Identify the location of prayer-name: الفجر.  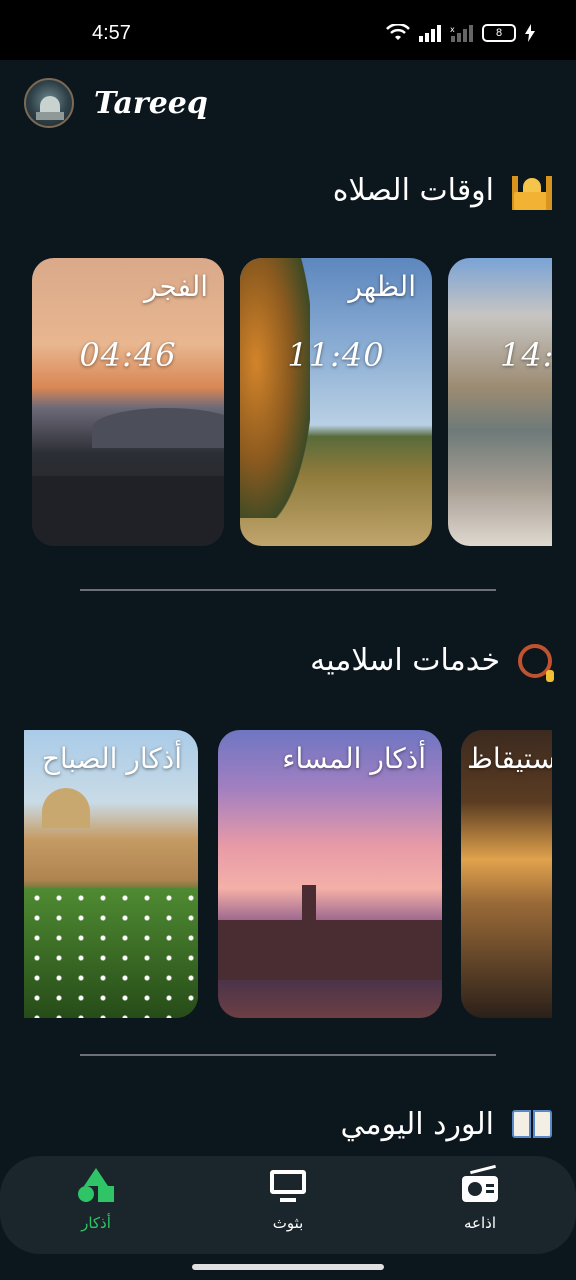
(176, 286).